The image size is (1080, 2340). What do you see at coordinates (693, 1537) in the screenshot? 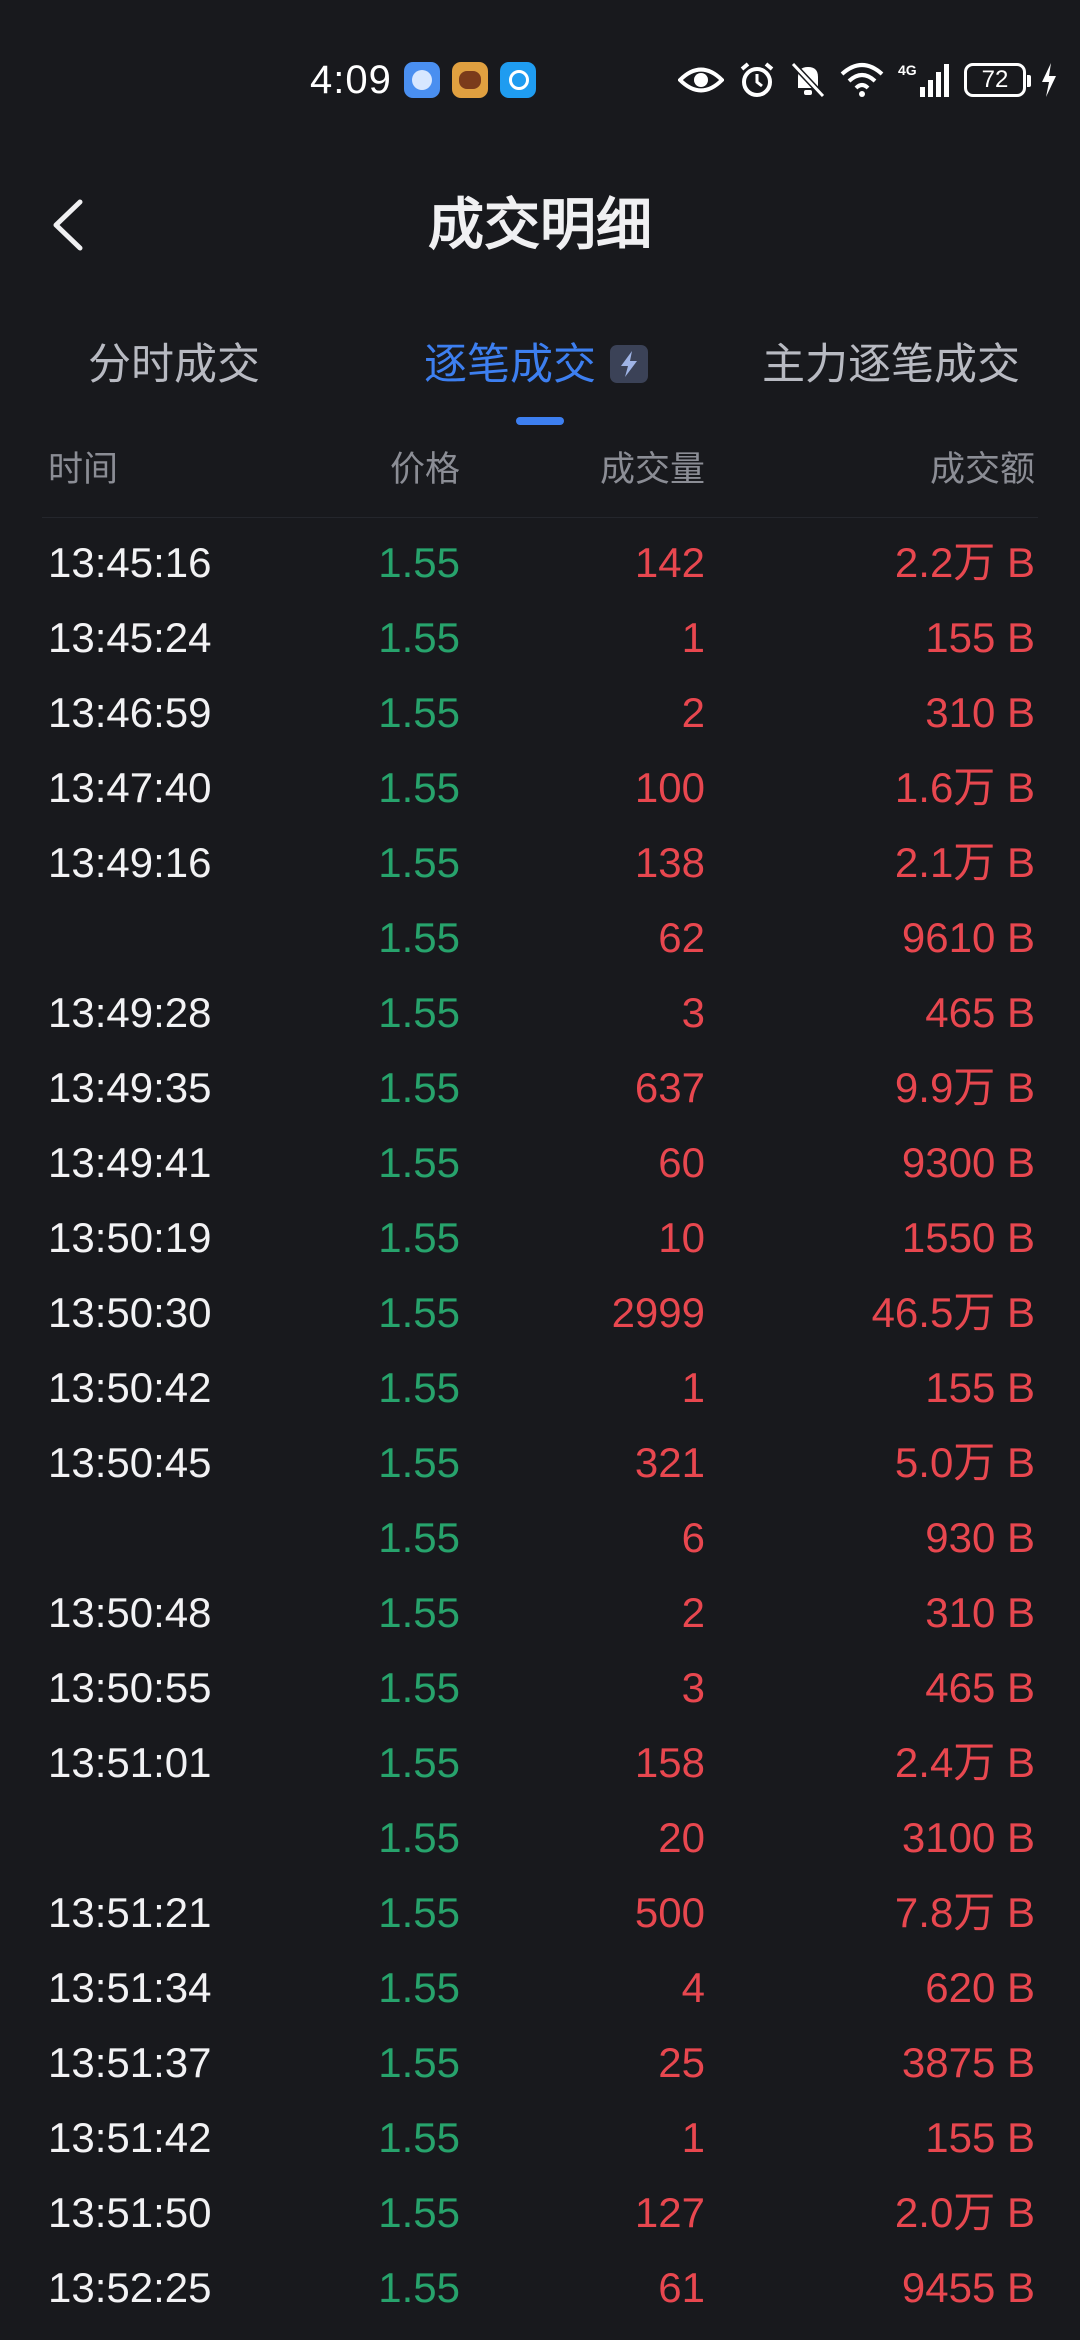
I see `trade-volume: 6` at bounding box center [693, 1537].